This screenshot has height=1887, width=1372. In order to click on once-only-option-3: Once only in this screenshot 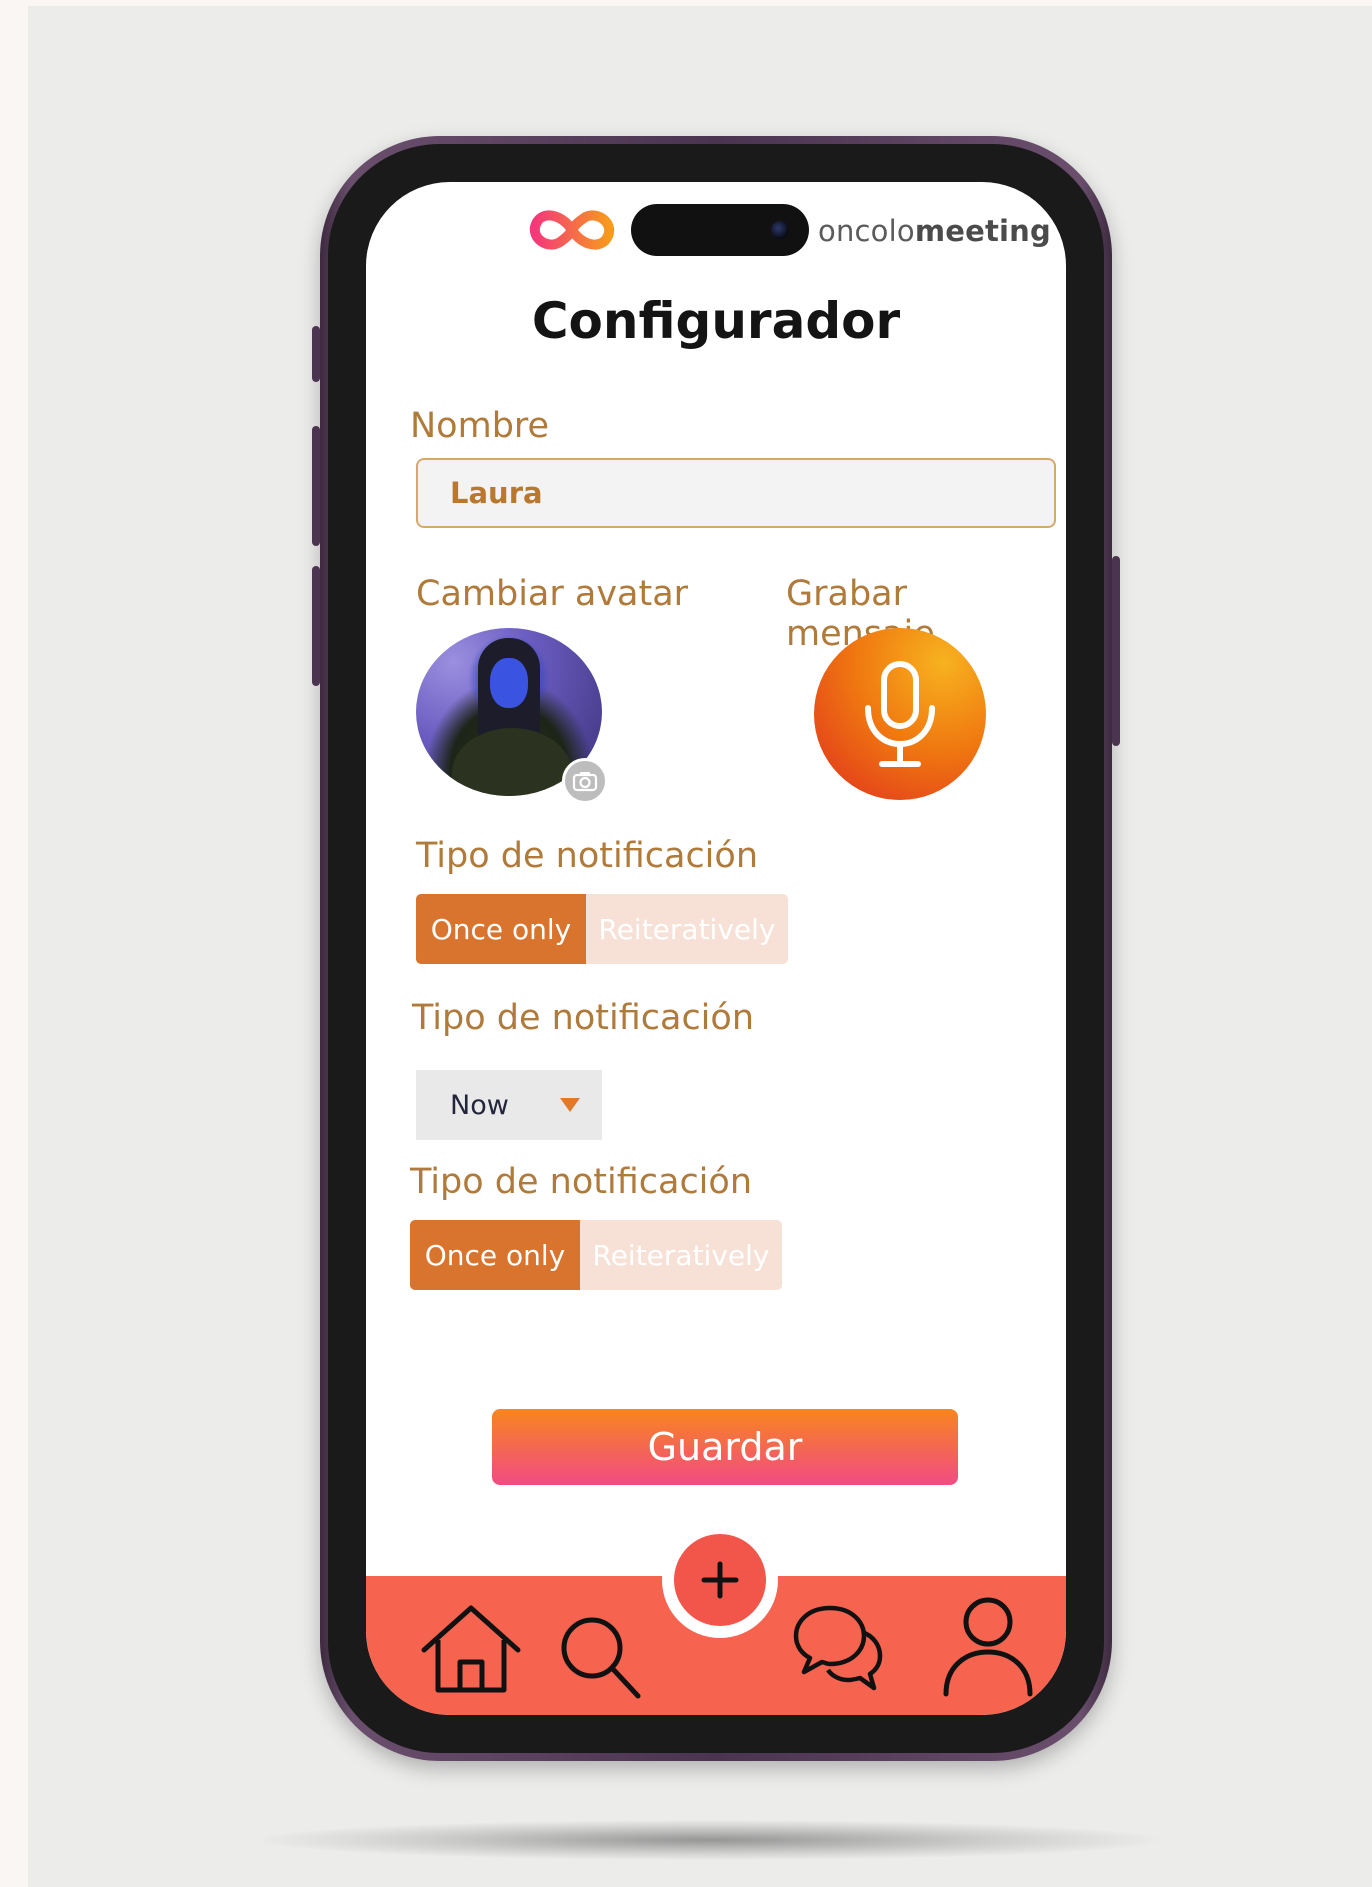, I will do `click(495, 1255)`.